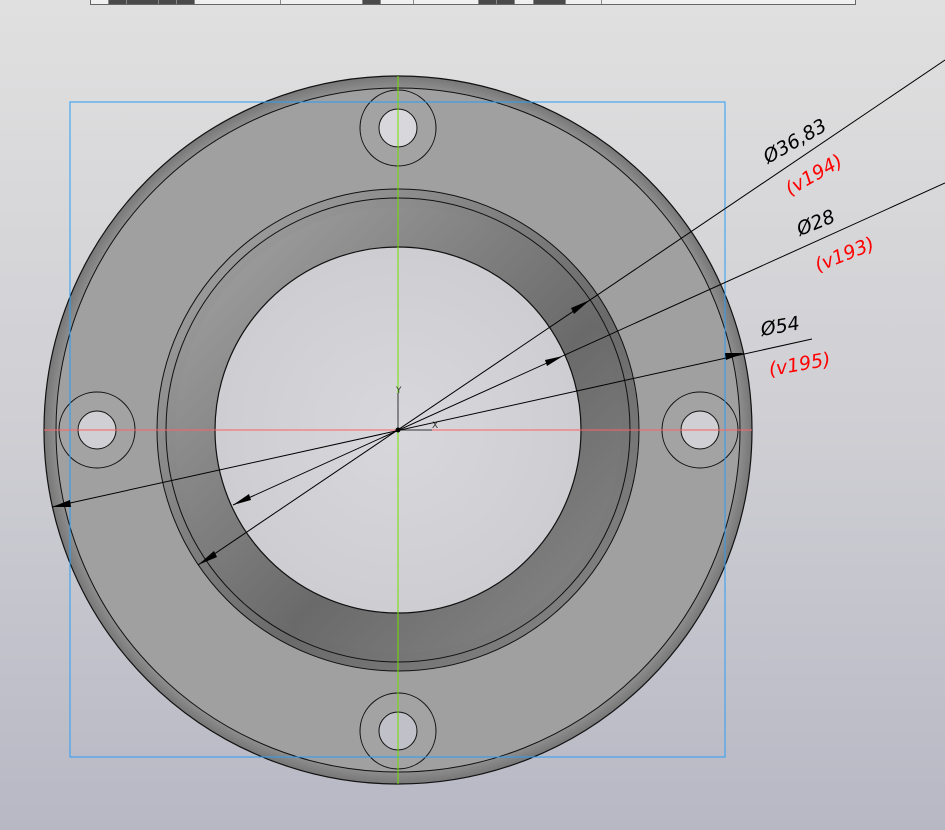  Describe the element at coordinates (779, 326) in the screenshot. I see `dimension-label: Ø54` at that location.